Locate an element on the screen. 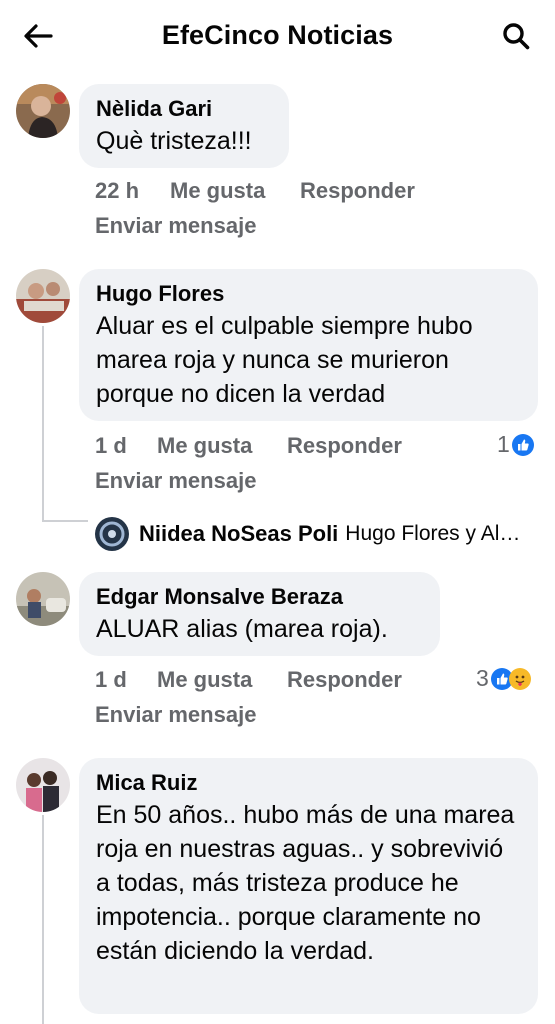  reaction-count: 3 is located at coordinates (503, 678).